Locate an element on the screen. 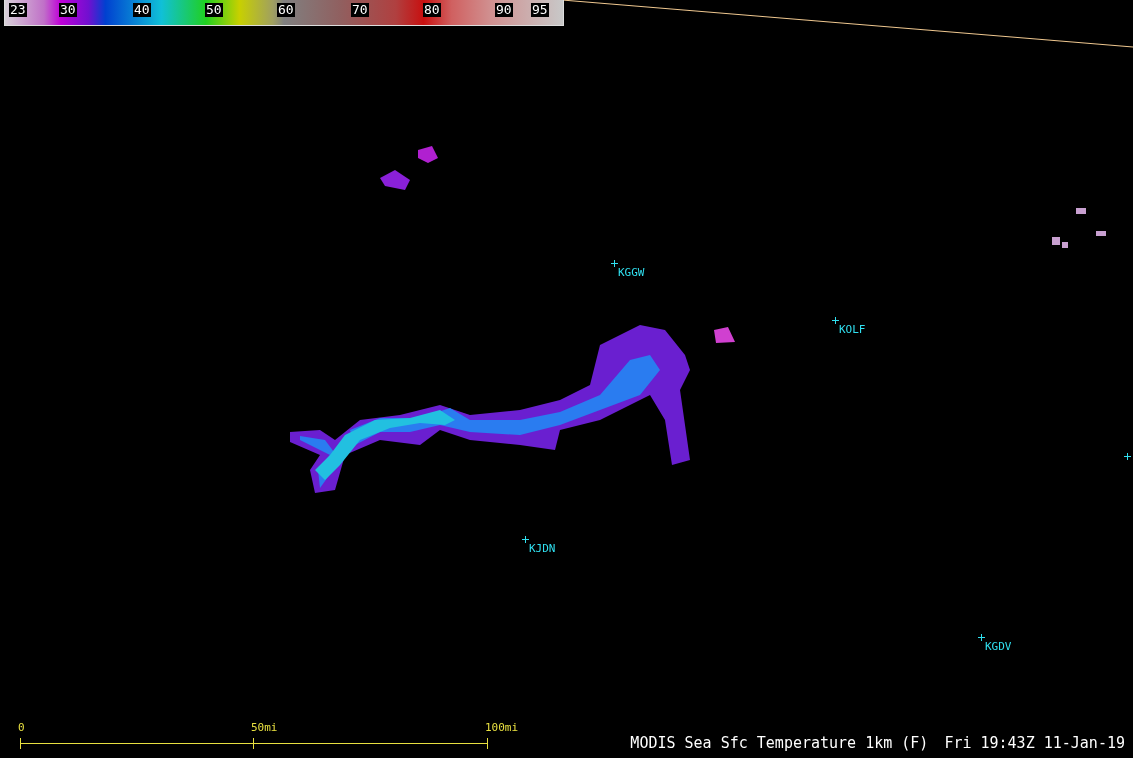  scale-label: 80 is located at coordinates (432, 10).